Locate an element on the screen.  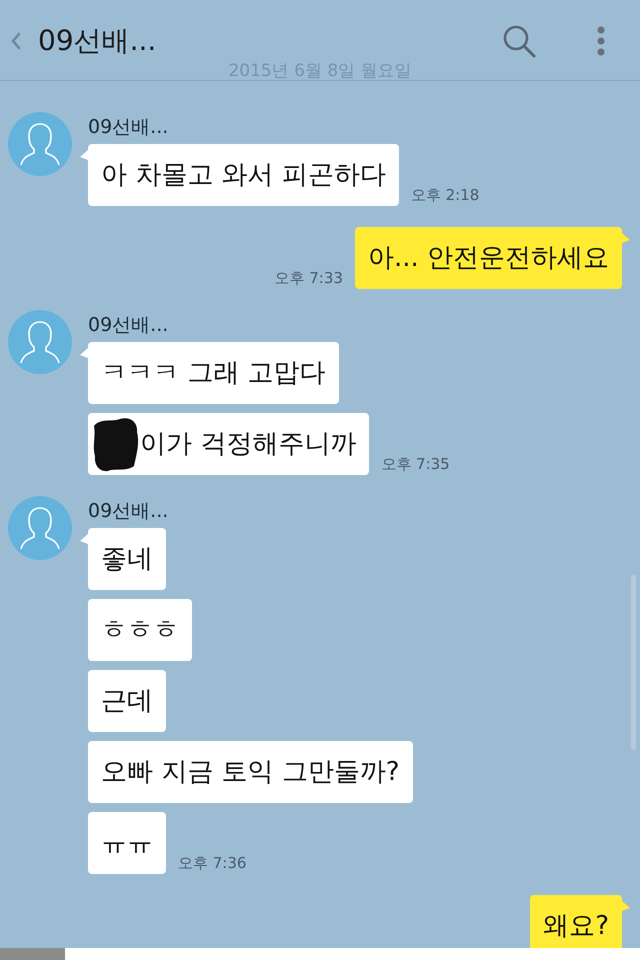
message-time: 오후 7:35 is located at coordinates (415, 464).